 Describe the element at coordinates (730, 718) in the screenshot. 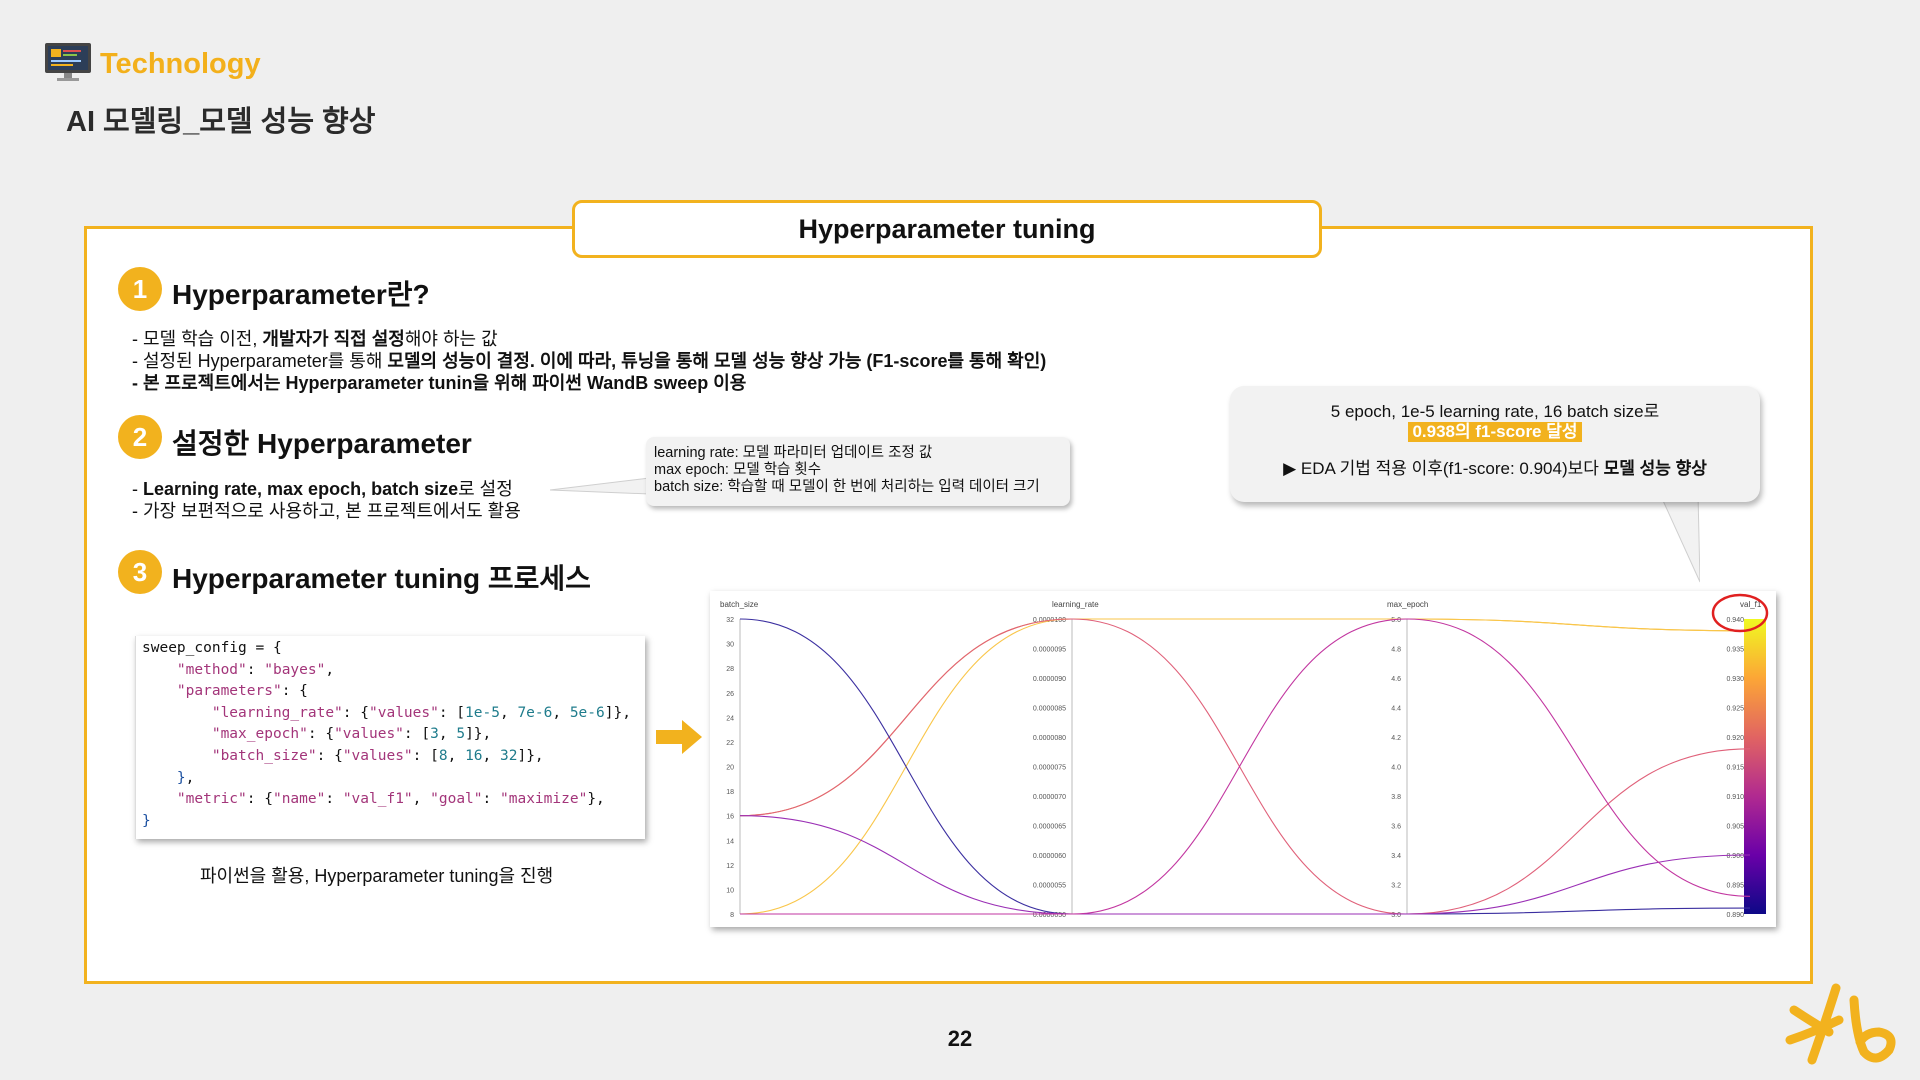

I see `axis-tick-label: 24` at that location.